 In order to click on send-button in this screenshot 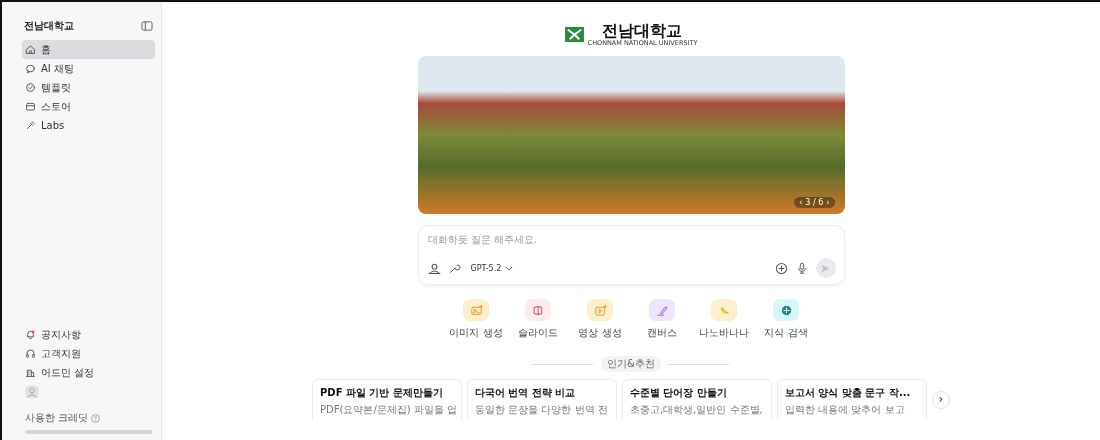, I will do `click(825, 268)`.